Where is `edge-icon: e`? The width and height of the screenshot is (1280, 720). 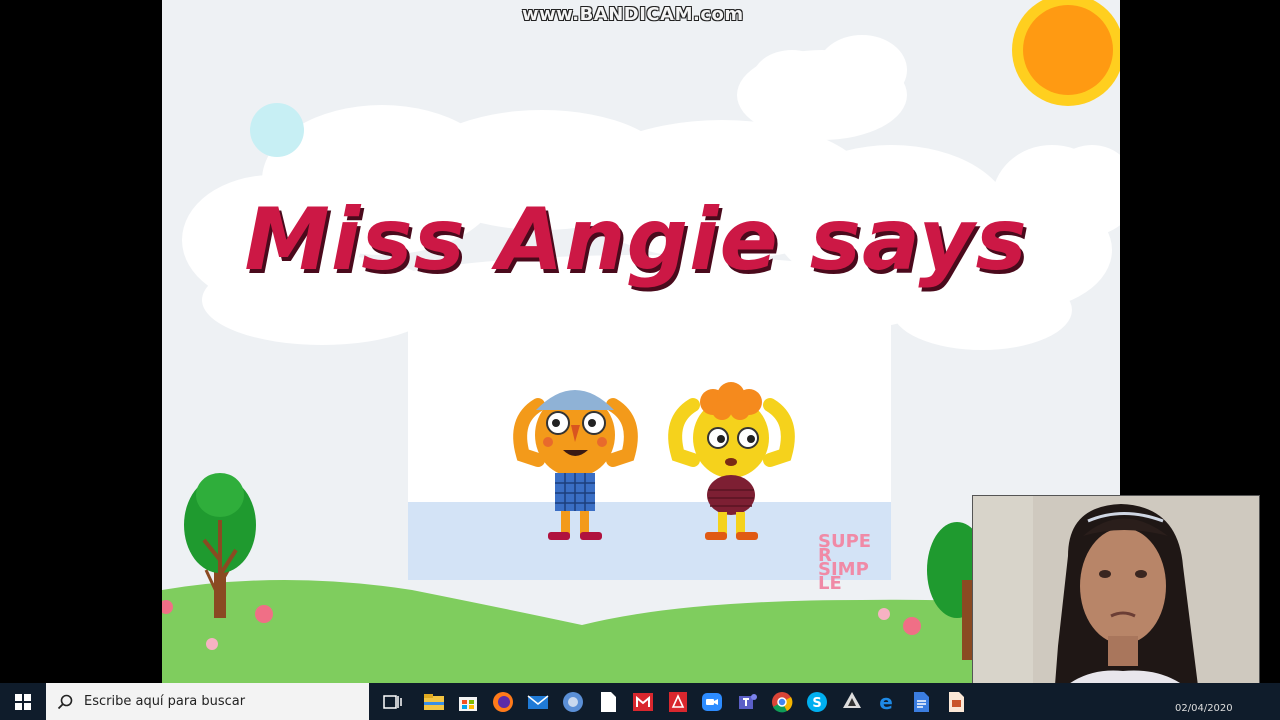
edge-icon: e is located at coordinates (886, 702).